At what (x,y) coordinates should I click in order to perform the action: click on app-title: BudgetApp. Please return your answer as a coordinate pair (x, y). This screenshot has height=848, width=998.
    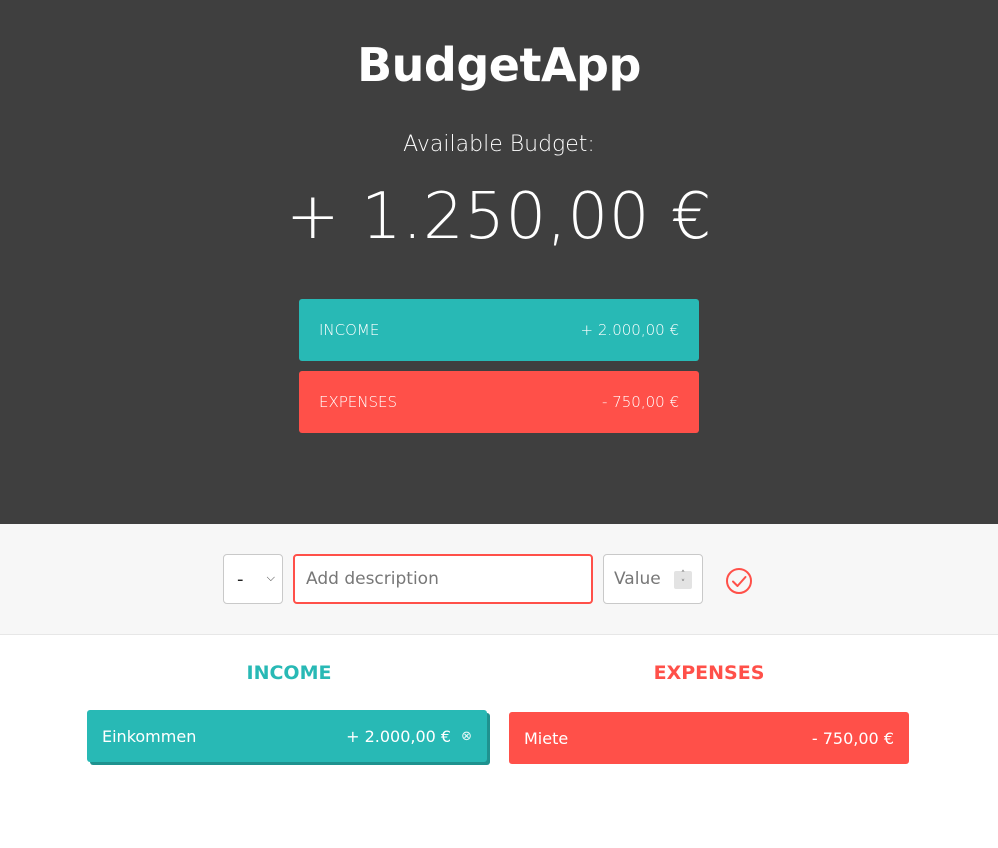
    Looking at the image, I should click on (499, 65).